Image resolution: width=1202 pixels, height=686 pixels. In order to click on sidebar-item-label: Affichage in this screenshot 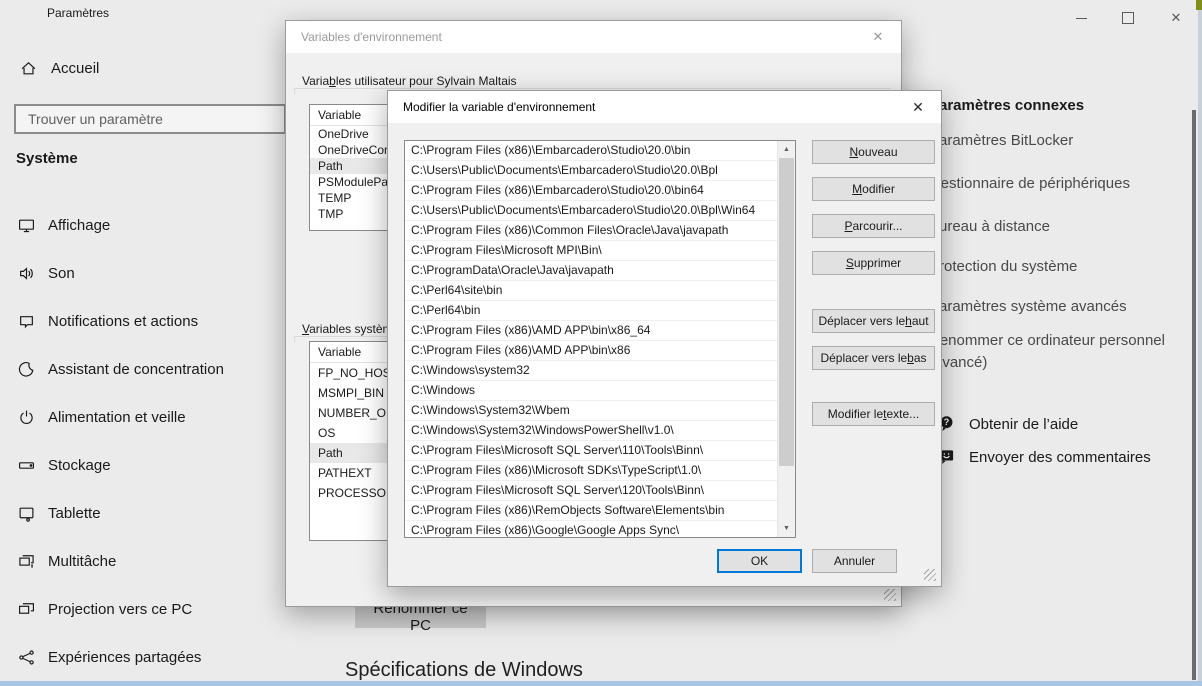, I will do `click(79, 225)`.